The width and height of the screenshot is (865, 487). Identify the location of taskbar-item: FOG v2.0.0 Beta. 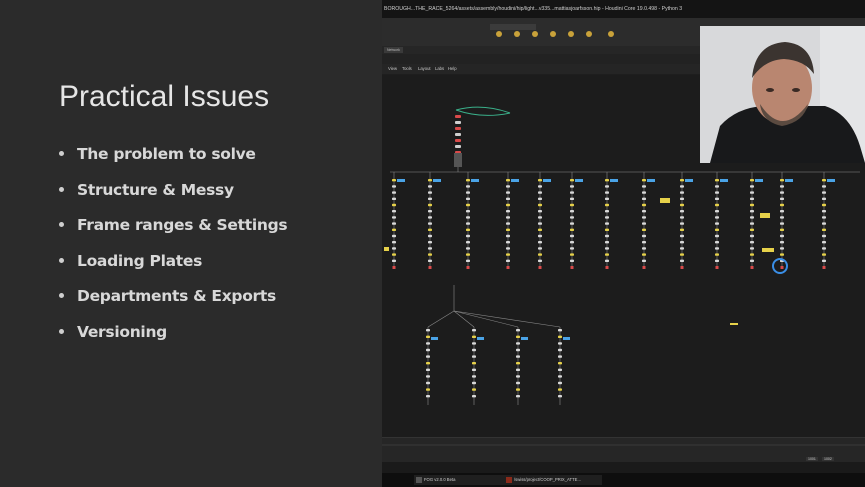
(463, 480).